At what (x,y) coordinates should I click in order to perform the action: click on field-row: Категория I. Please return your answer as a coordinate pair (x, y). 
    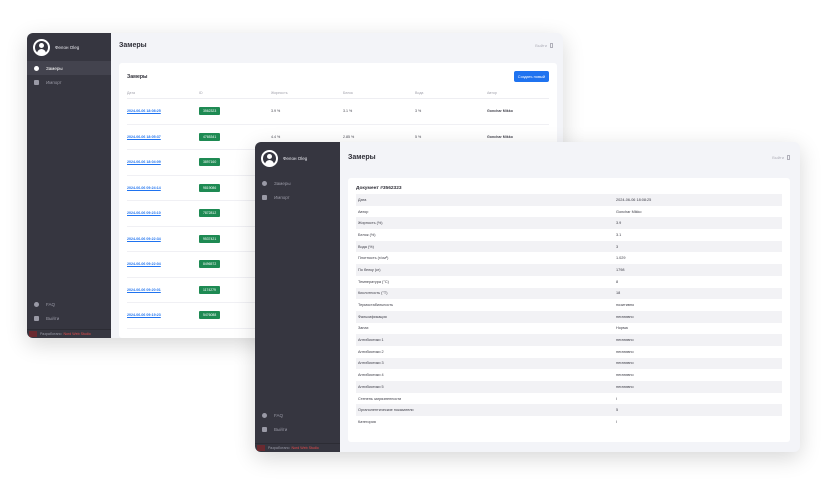
    Looking at the image, I should click on (569, 422).